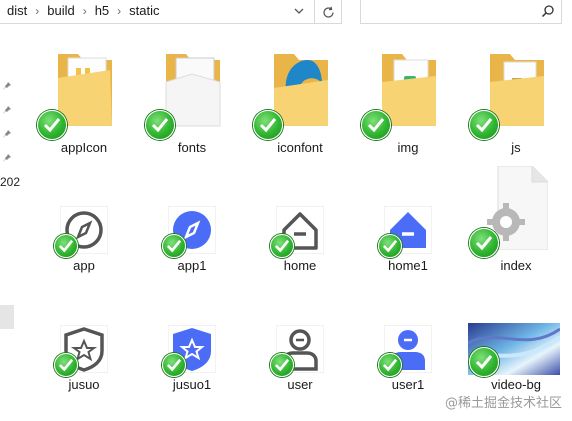 This screenshot has height=421, width=572. Describe the element at coordinates (84, 384) in the screenshot. I see `file-name: jusuo` at that location.